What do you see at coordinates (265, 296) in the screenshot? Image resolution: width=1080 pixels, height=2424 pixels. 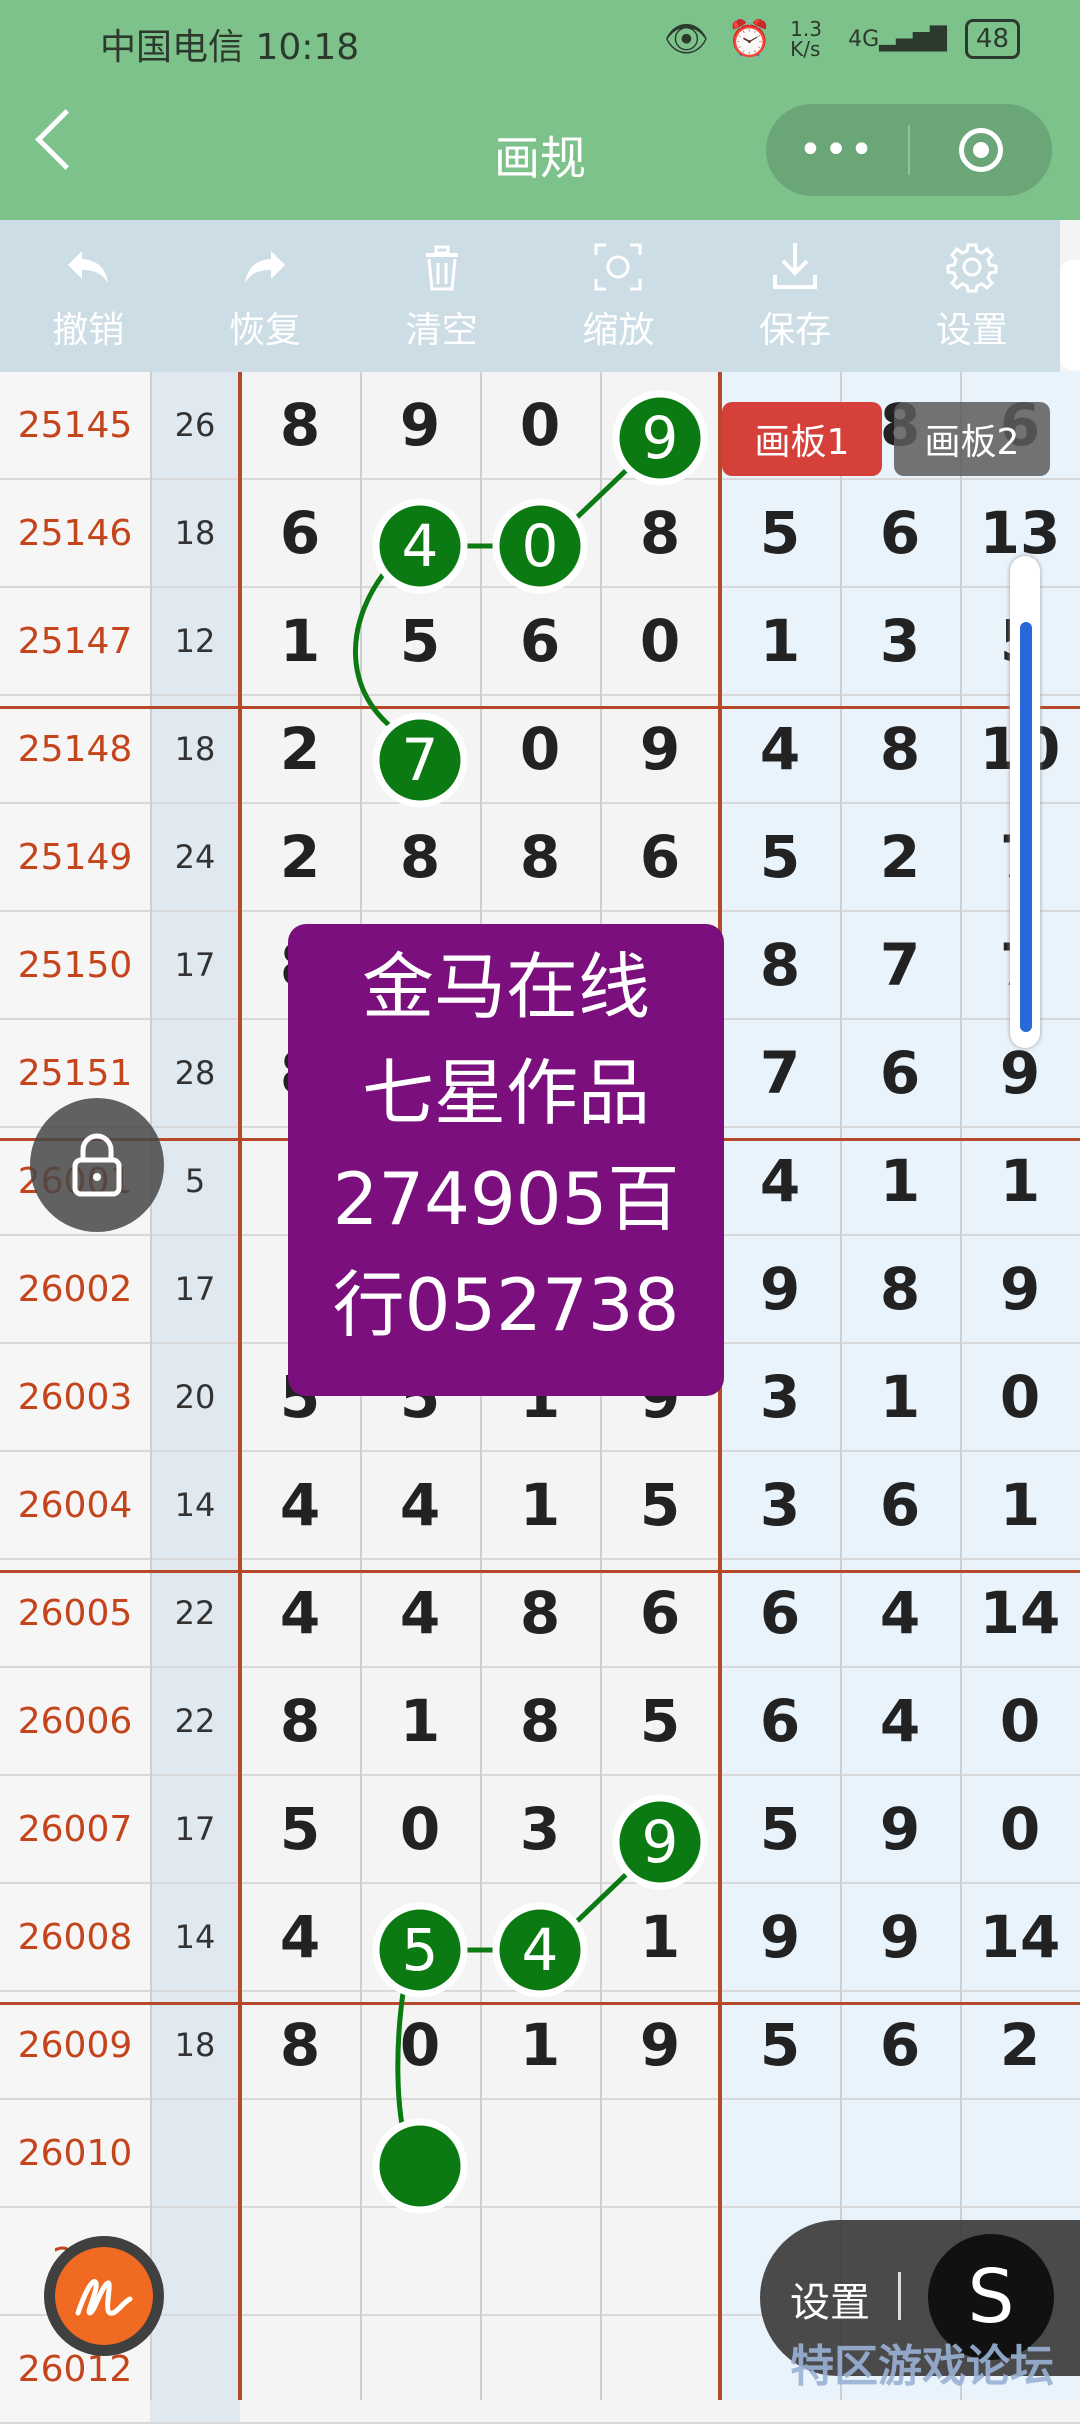 I see `redo-button: 恢复` at bounding box center [265, 296].